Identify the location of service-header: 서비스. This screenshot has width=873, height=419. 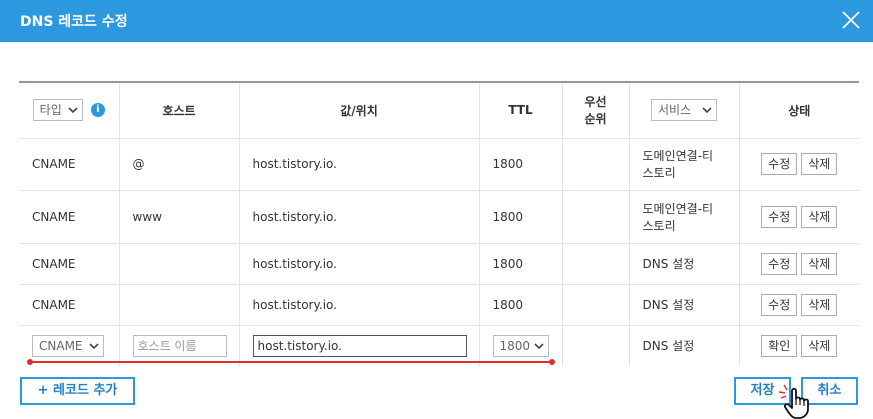
(684, 110).